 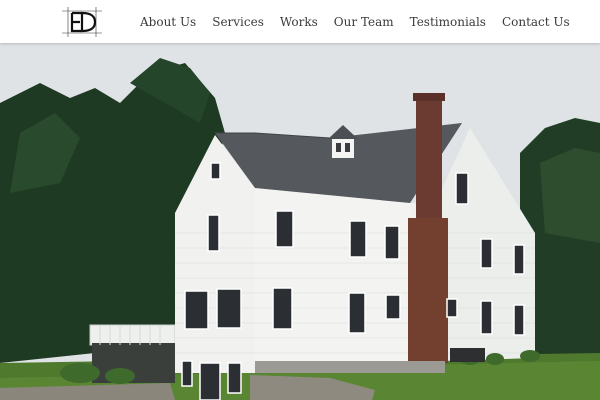 What do you see at coordinates (364, 22) in the screenshot?
I see `nav-our-team: Our Team` at bounding box center [364, 22].